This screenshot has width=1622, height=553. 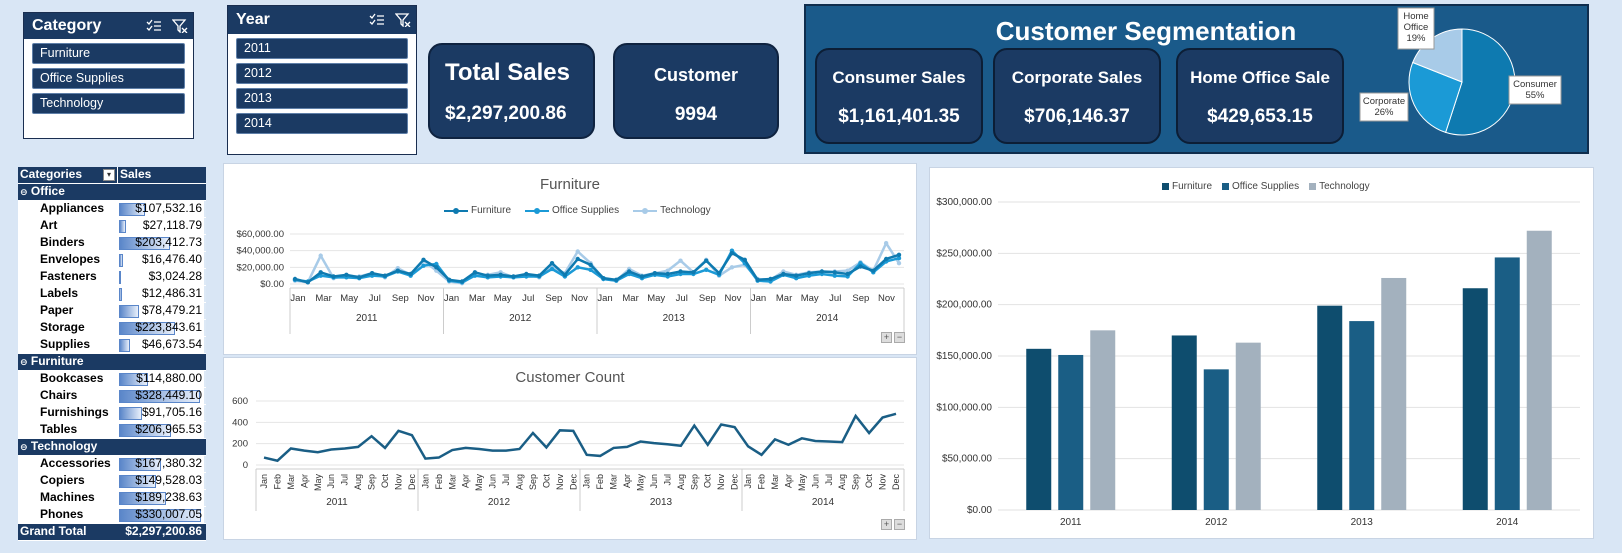 What do you see at coordinates (587, 481) in the screenshot?
I see `x-tick-label: Jan` at bounding box center [587, 481].